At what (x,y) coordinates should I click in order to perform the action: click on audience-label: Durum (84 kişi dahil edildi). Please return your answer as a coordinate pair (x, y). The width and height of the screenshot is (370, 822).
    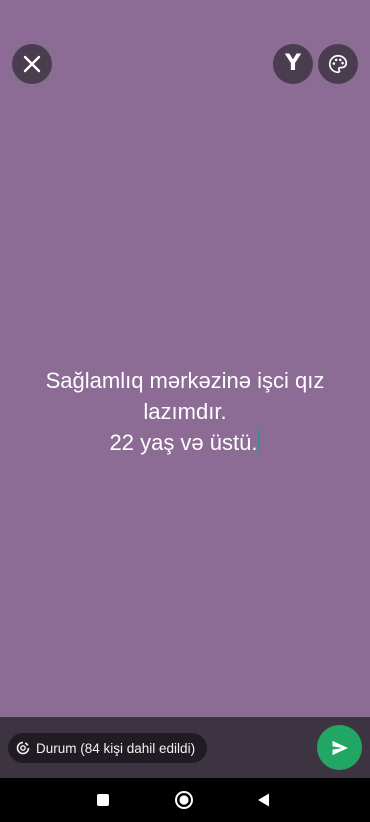
    Looking at the image, I should click on (116, 748).